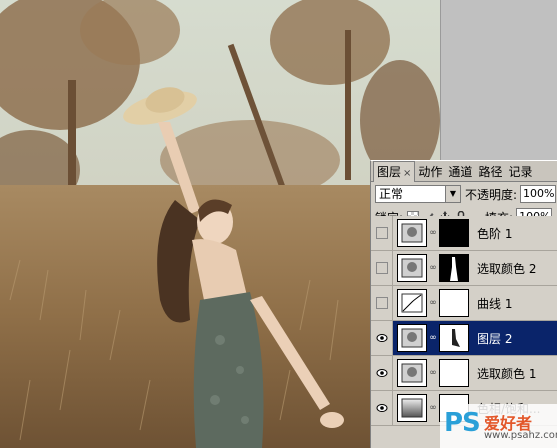 The height and width of the screenshot is (448, 557). I want to click on layer-name: 色阶 1, so click(494, 233).